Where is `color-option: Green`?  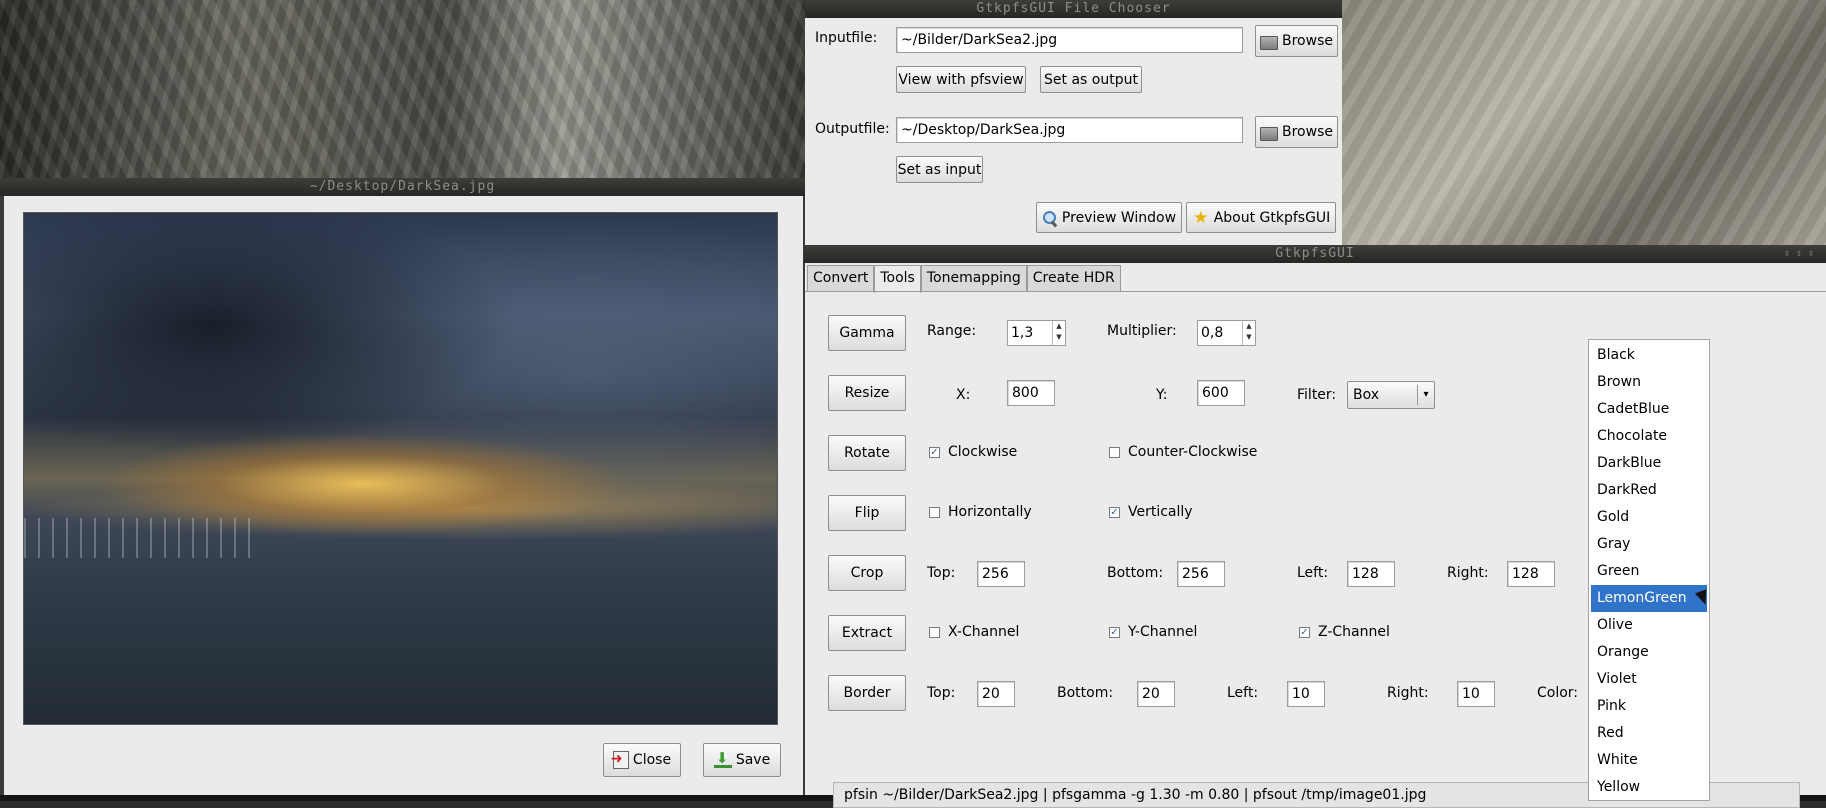
color-option: Green is located at coordinates (1649, 571).